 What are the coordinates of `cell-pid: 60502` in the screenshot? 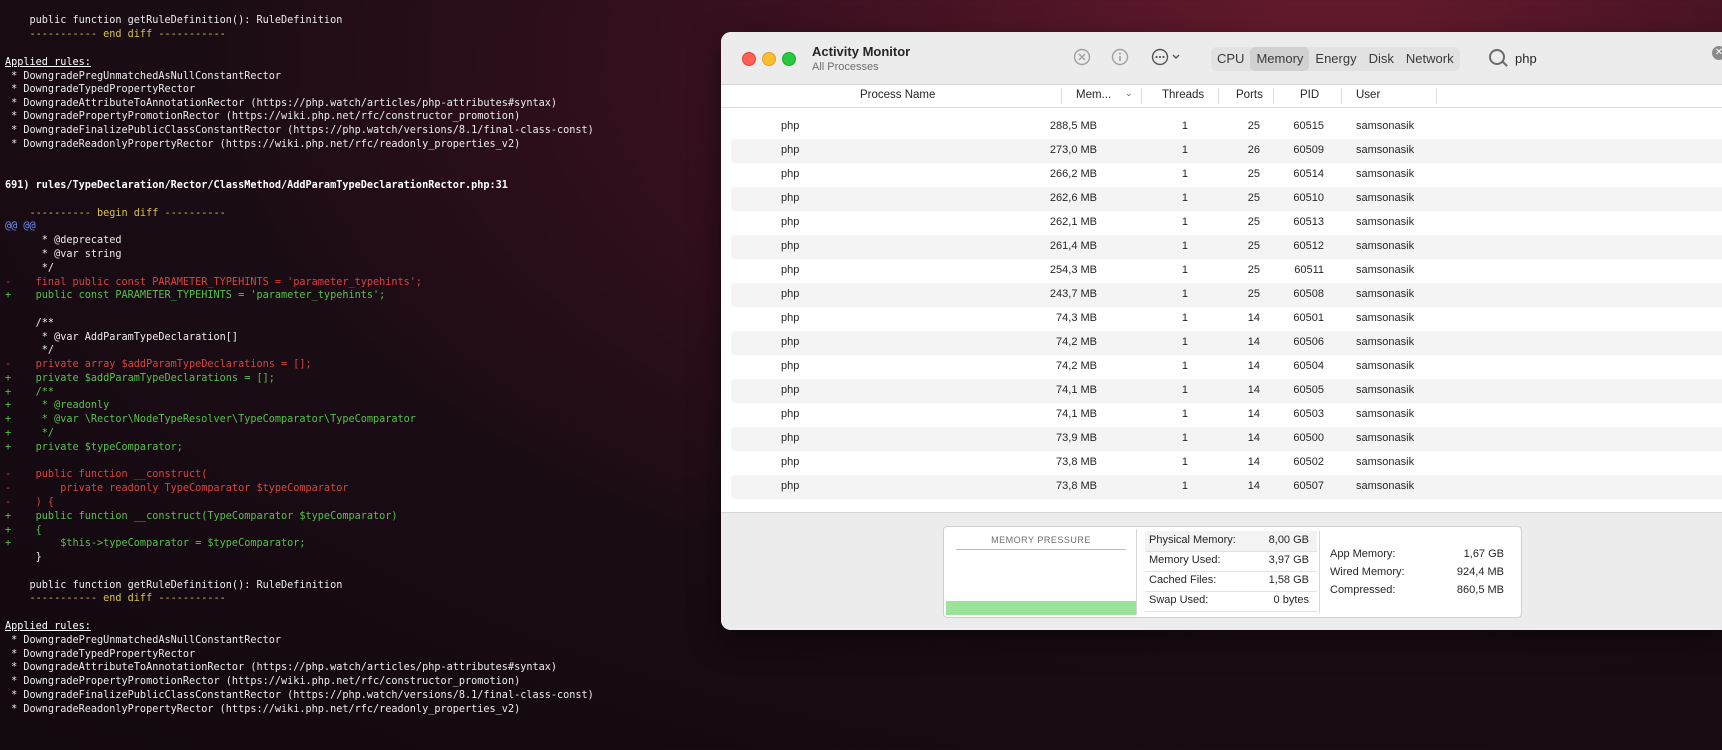 It's located at (1308, 462).